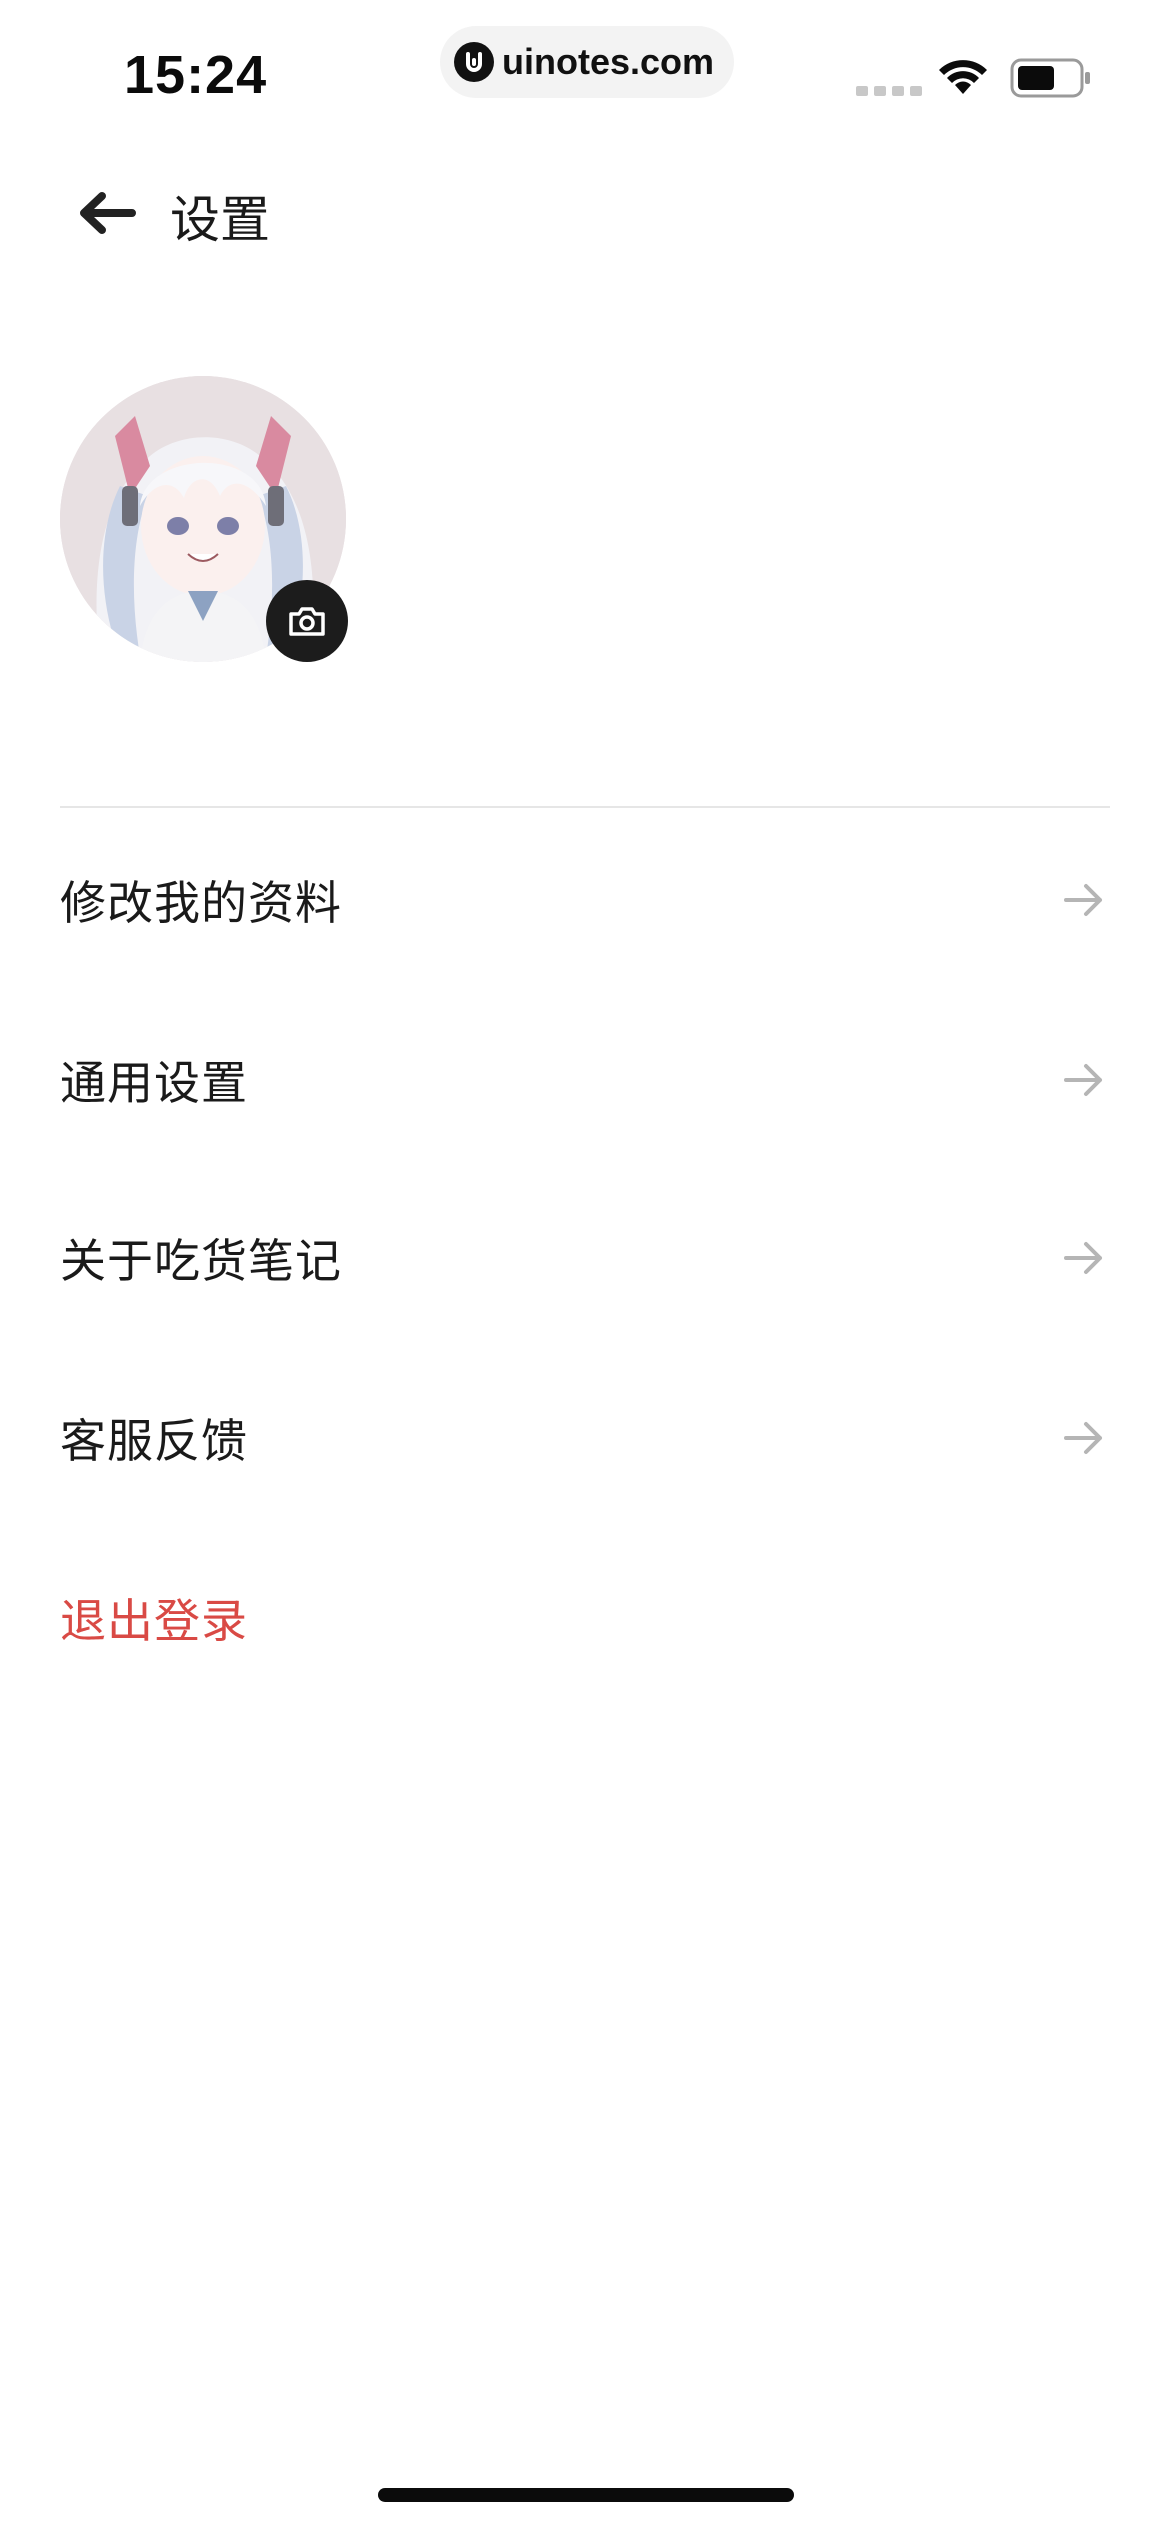 The height and width of the screenshot is (2532, 1170). I want to click on logout-button: 退出登录, so click(585, 1618).